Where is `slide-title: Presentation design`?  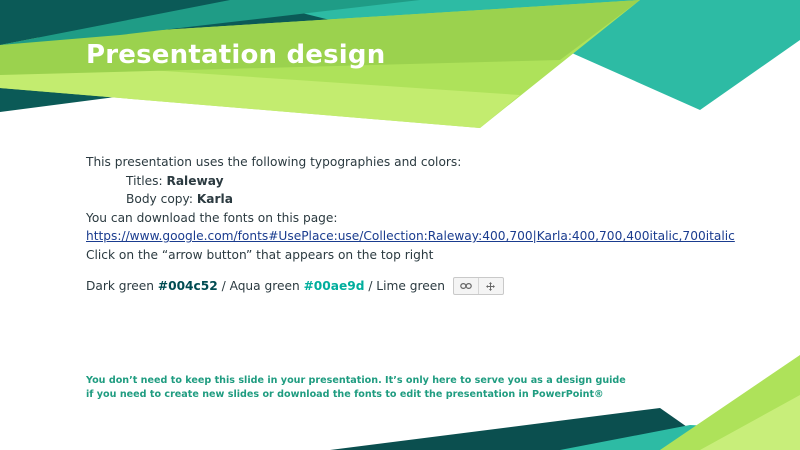
slide-title: Presentation design is located at coordinates (236, 55).